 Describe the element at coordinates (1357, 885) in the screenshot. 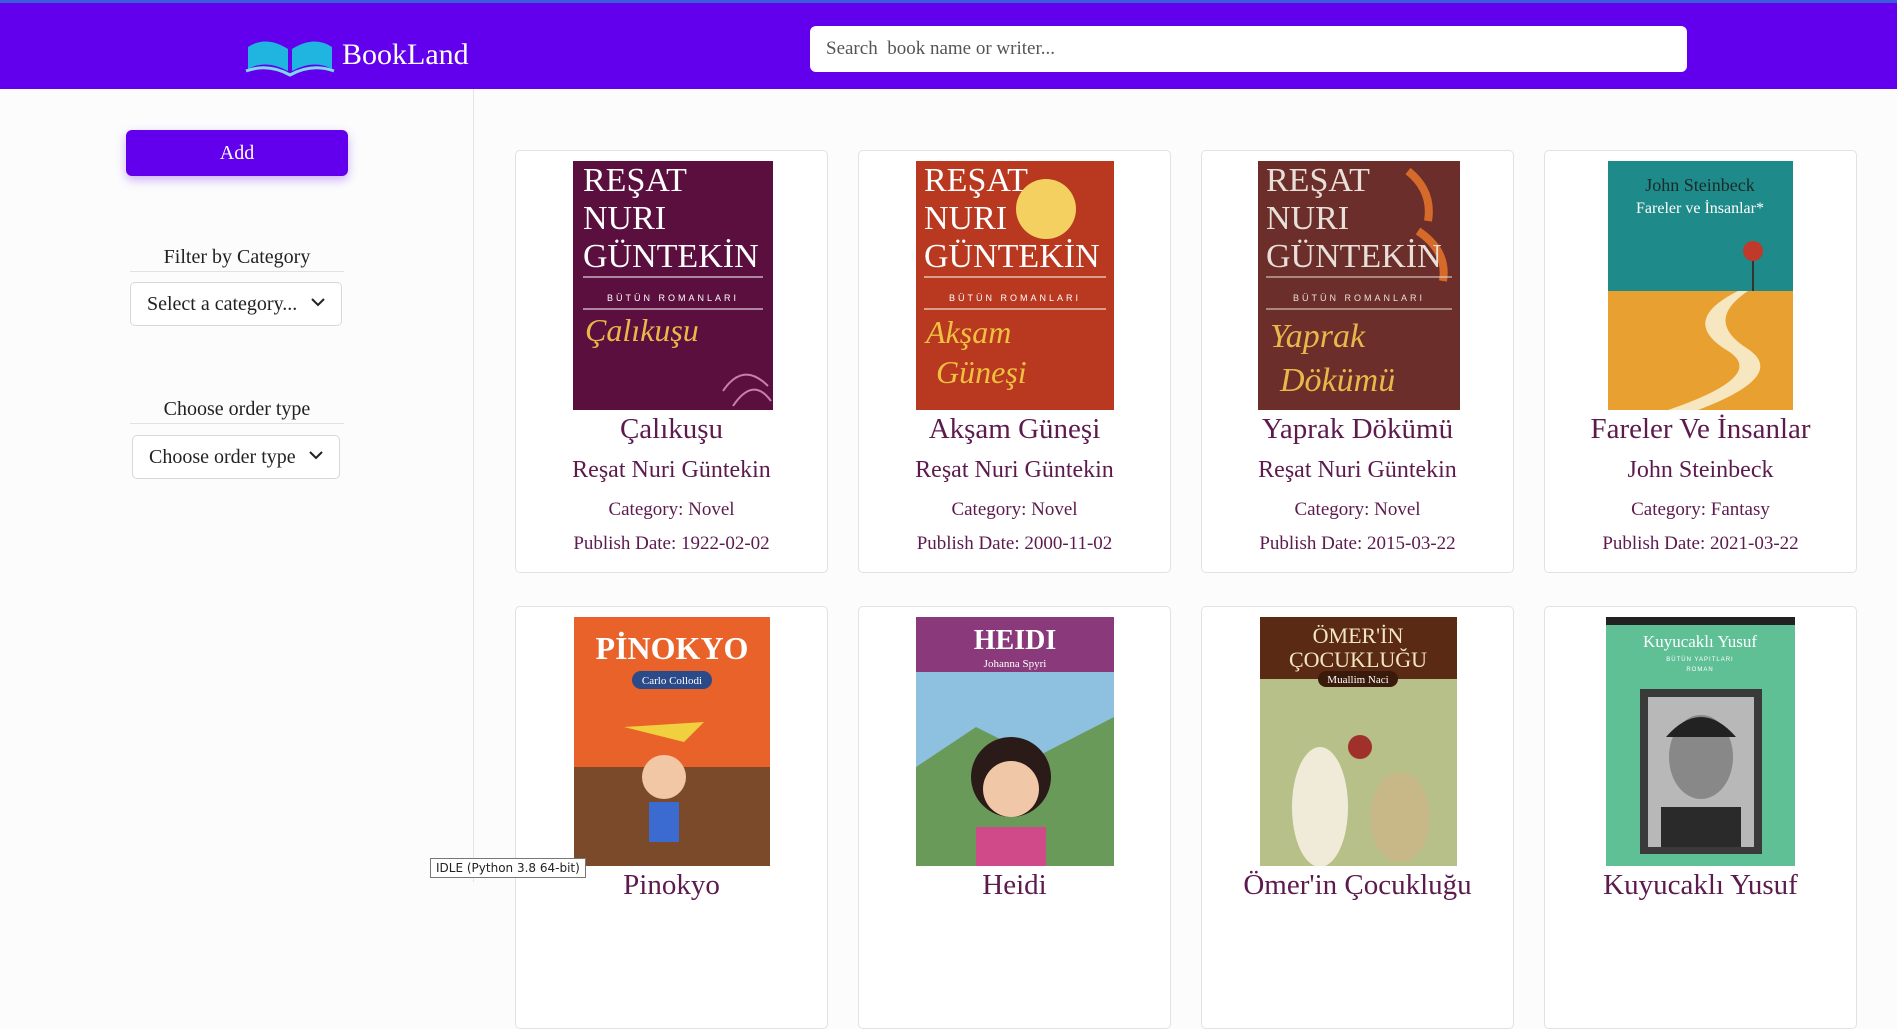

I see `book-title: Ömer'in Çocukluğu` at that location.